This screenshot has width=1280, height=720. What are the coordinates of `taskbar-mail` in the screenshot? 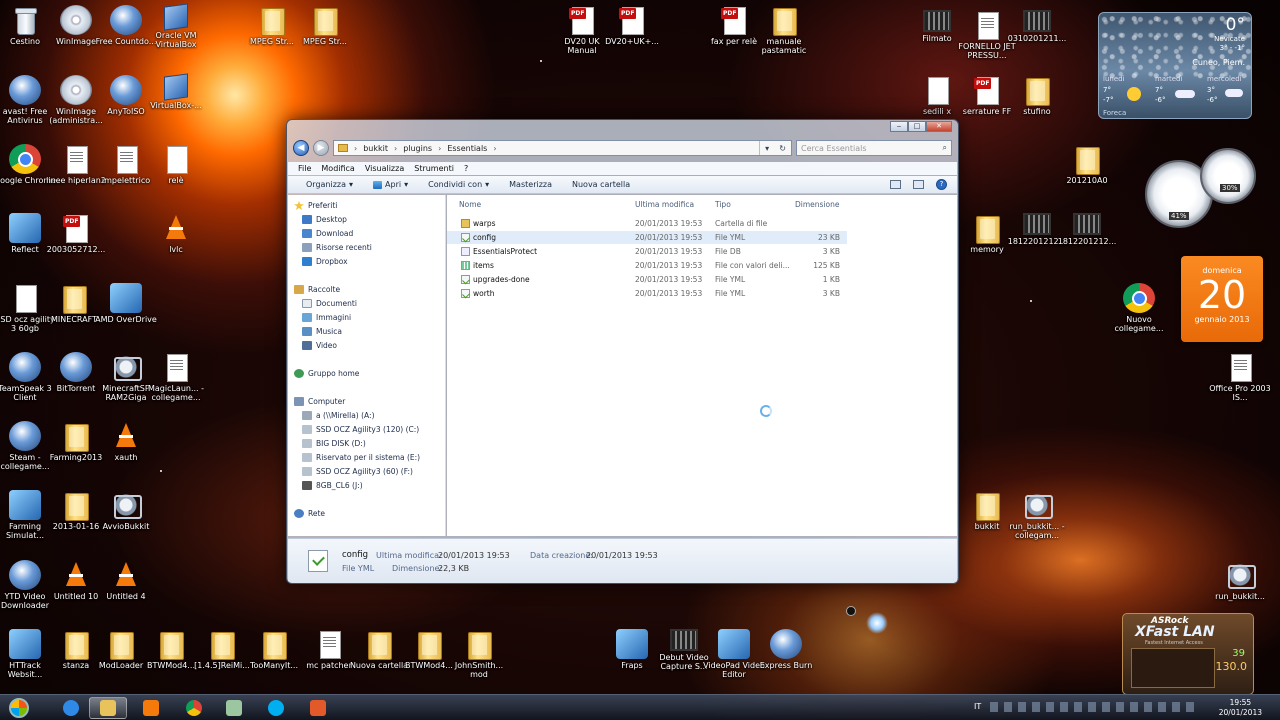 It's located at (318, 708).